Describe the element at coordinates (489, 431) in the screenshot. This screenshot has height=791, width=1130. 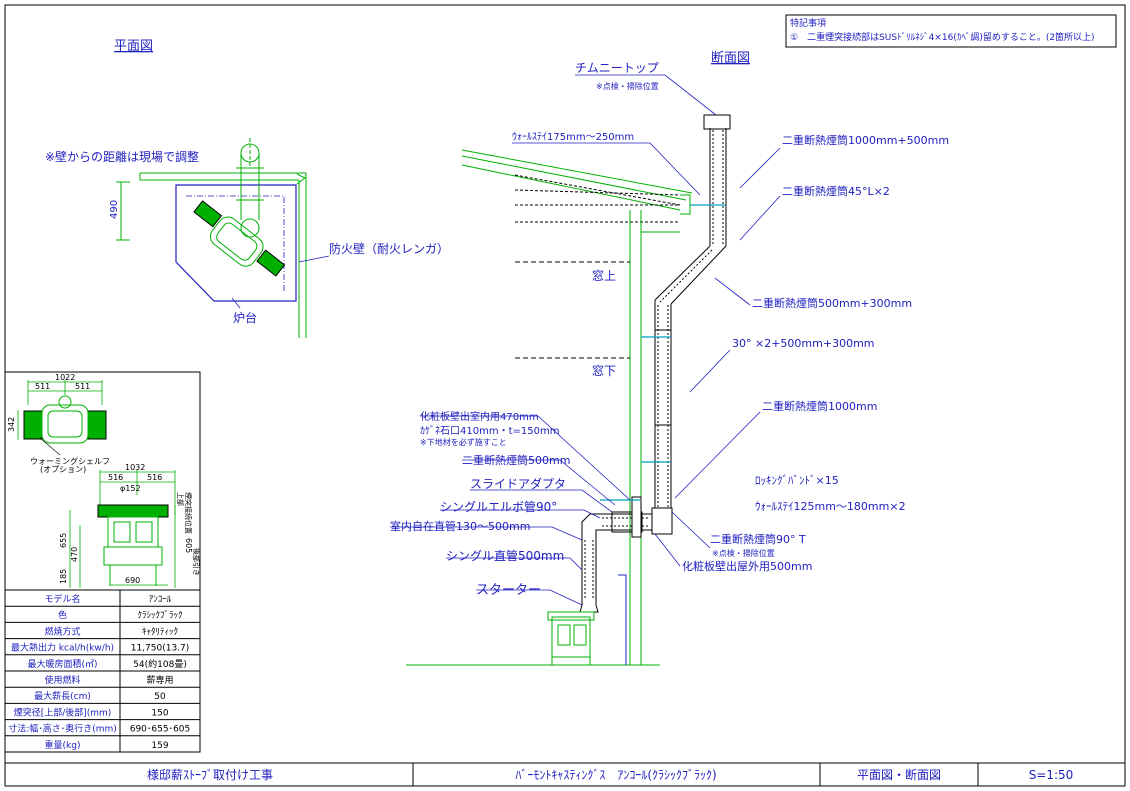
I see `label-stone-410: ｶｹﾞﾈ石口410mm・t=150mm` at that location.